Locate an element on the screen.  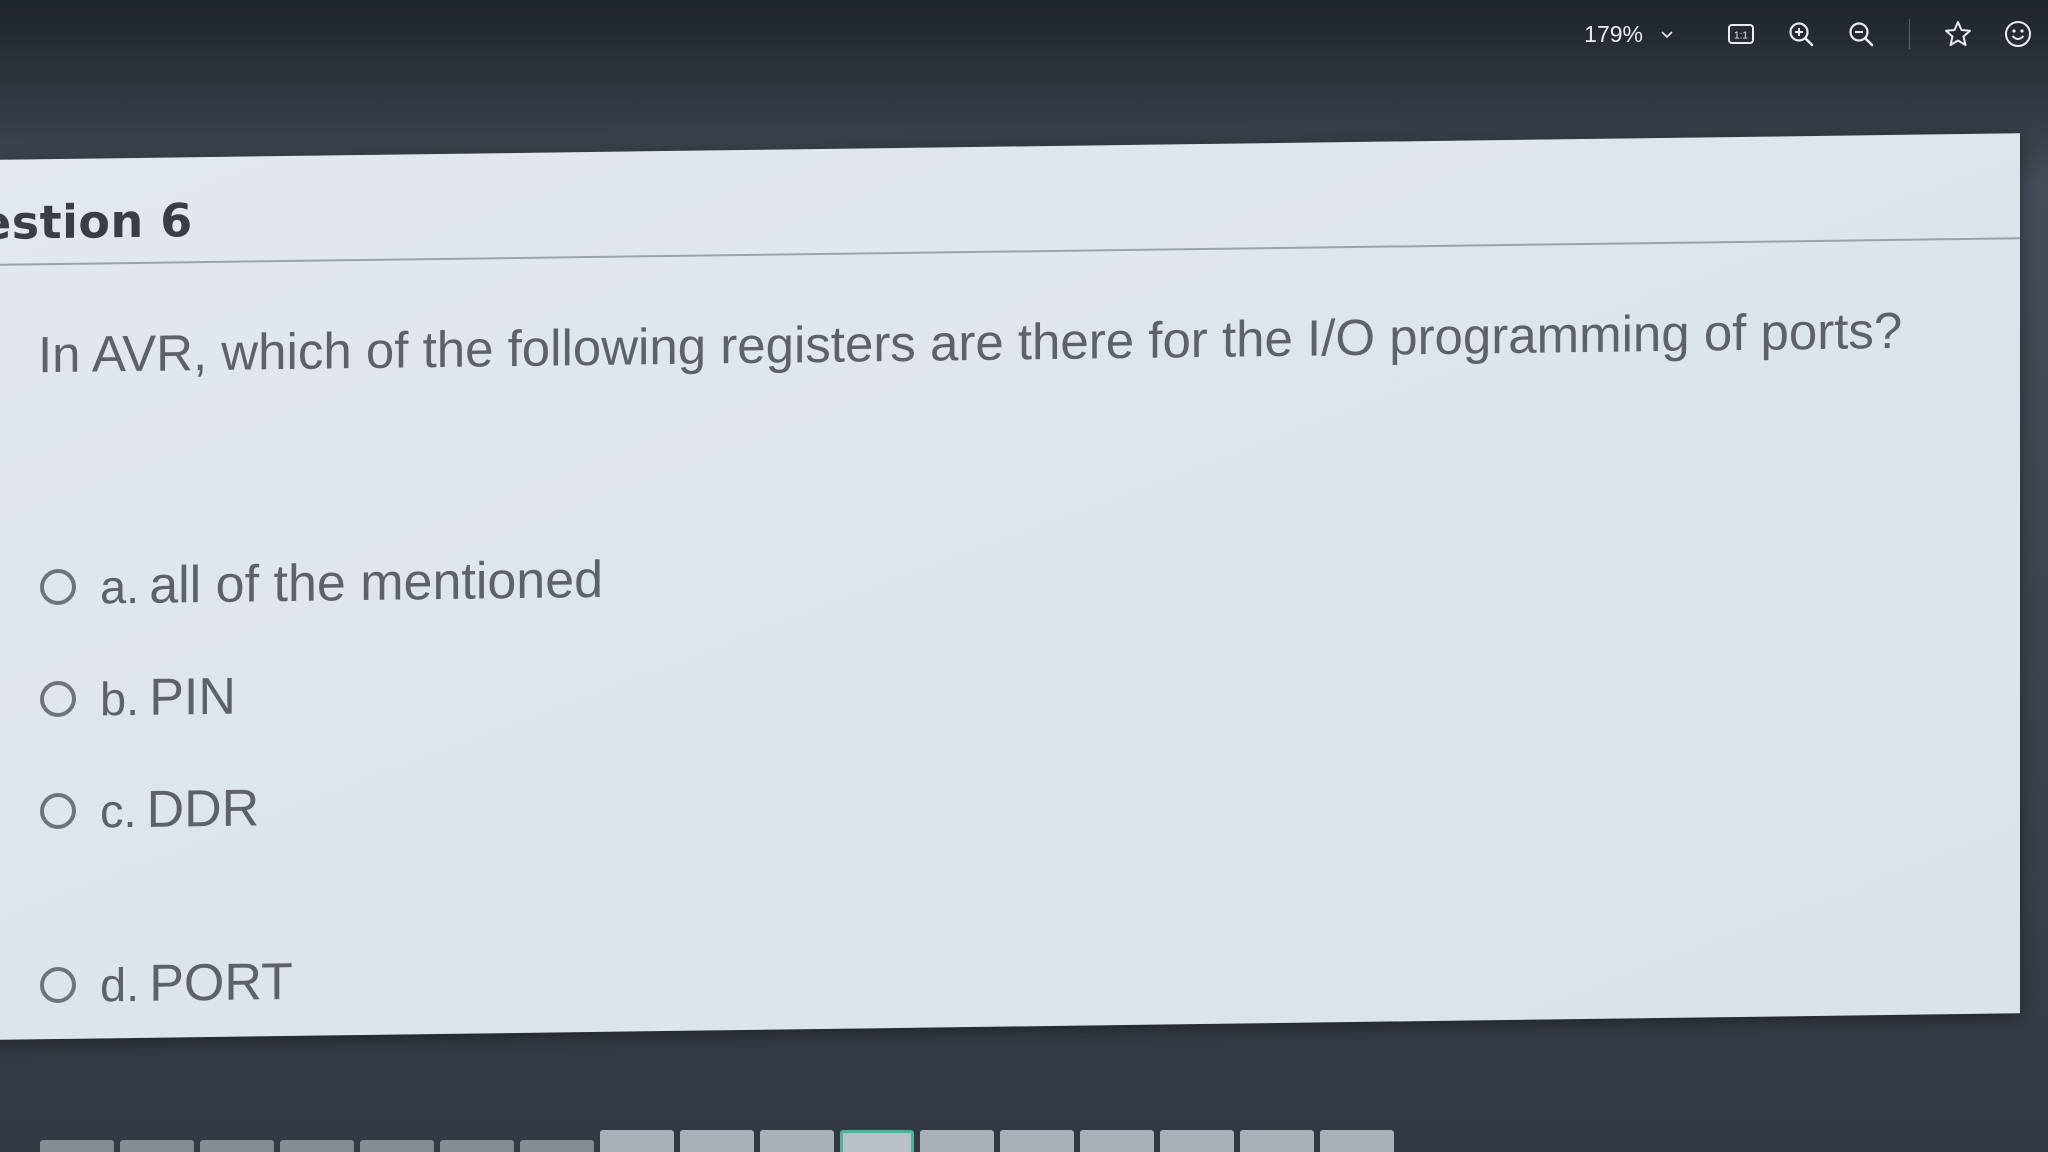
actual-size-label: 1:1 is located at coordinates (1741, 36).